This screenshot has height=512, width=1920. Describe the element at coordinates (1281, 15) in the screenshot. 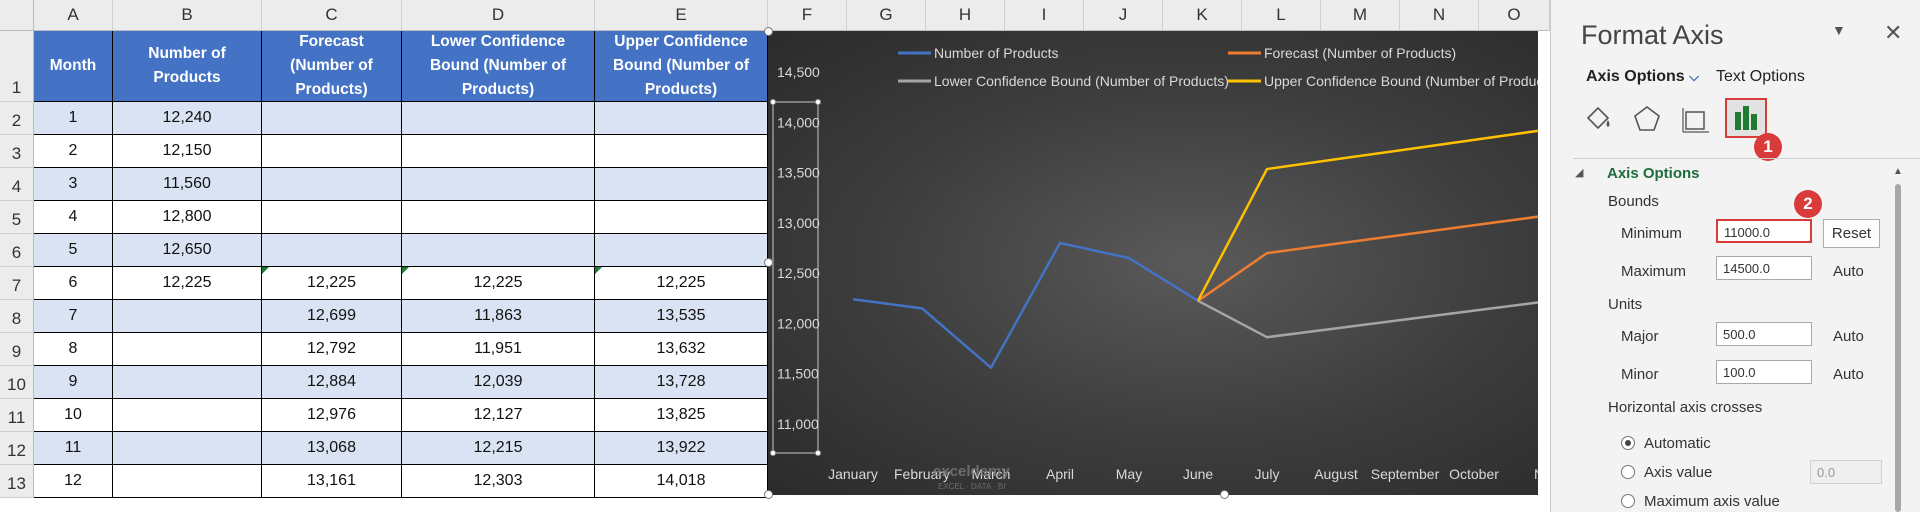

I see `column-header-l: L` at that location.